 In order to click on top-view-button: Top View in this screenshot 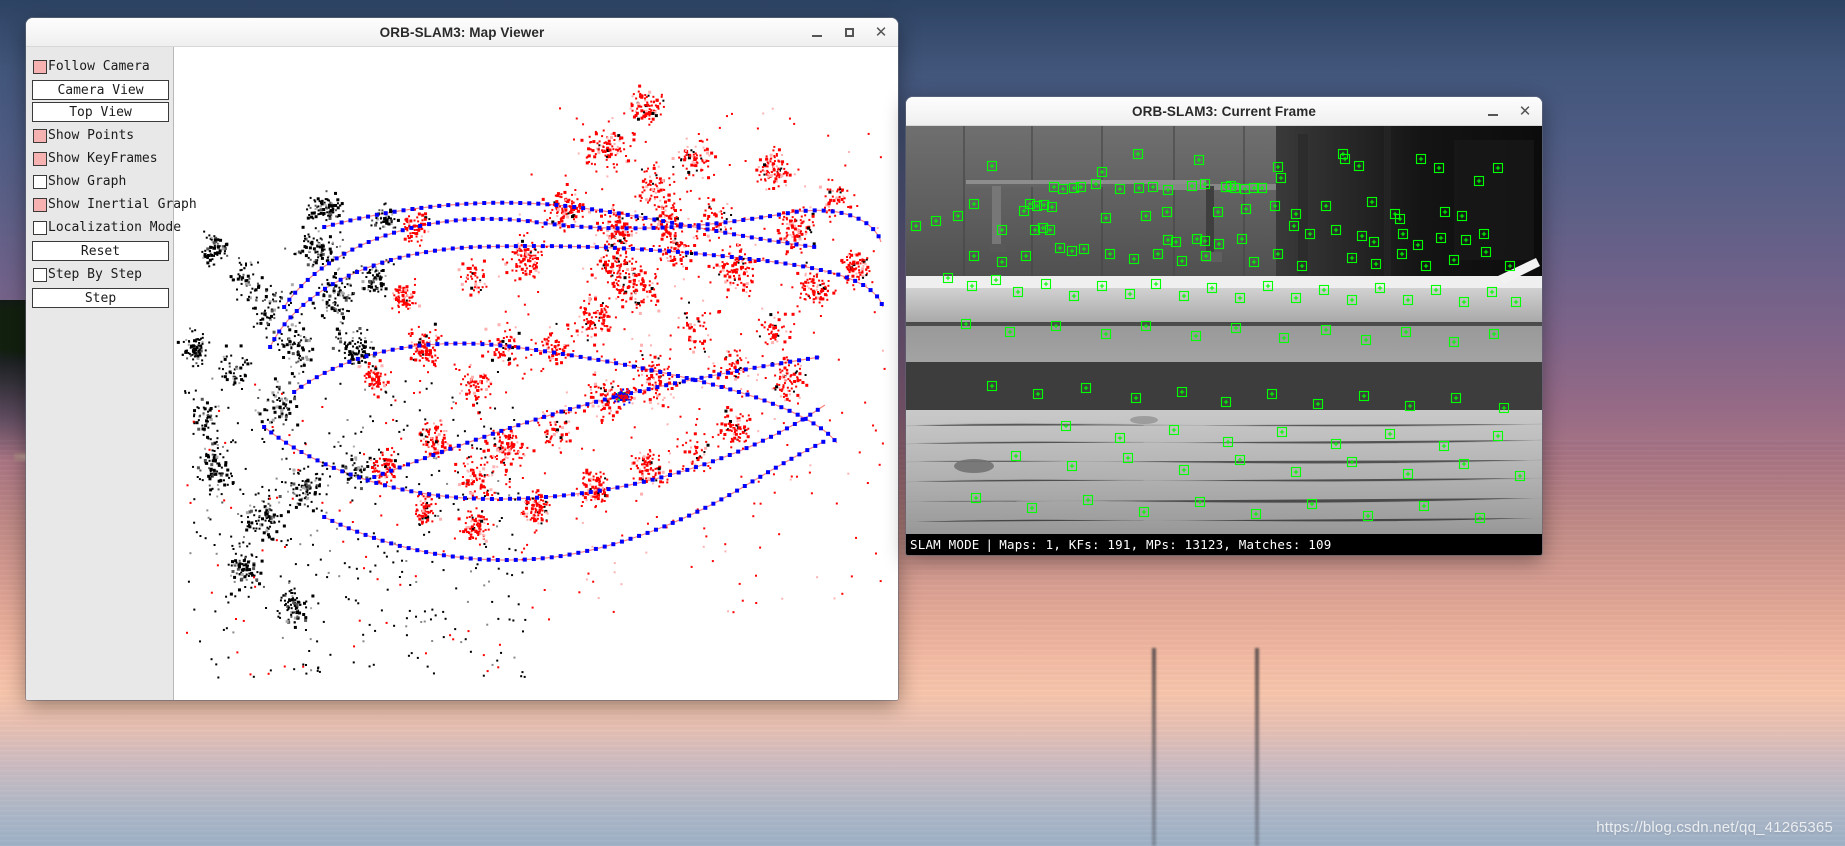, I will do `click(100, 112)`.